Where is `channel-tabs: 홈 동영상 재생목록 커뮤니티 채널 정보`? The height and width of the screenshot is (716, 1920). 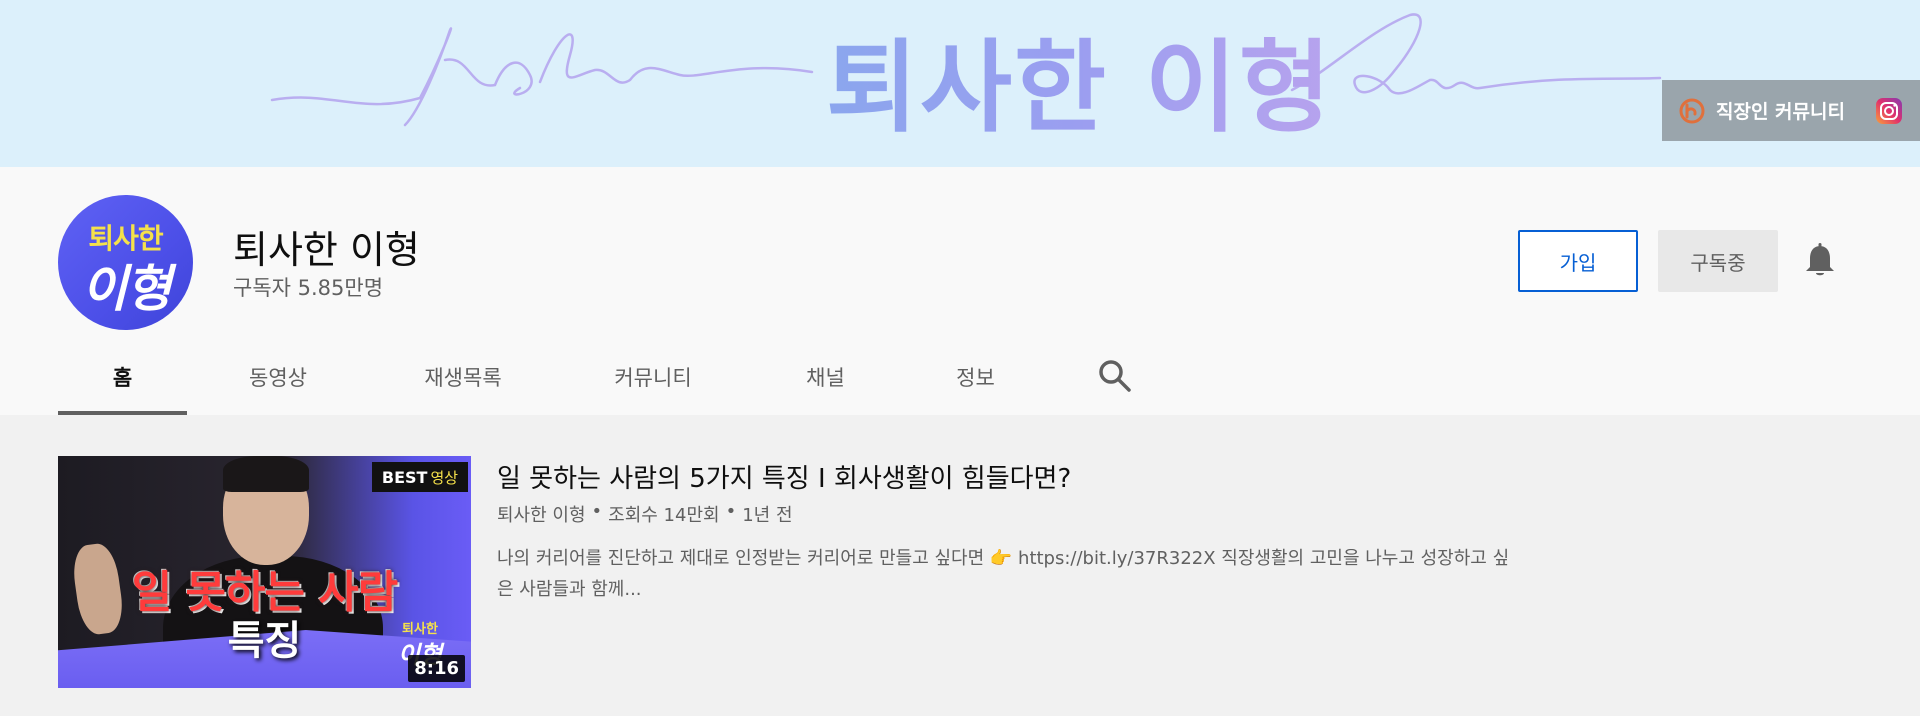
channel-tabs: 홈 동영상 재생목록 커뮤니티 채널 정보 is located at coordinates (608, 377).